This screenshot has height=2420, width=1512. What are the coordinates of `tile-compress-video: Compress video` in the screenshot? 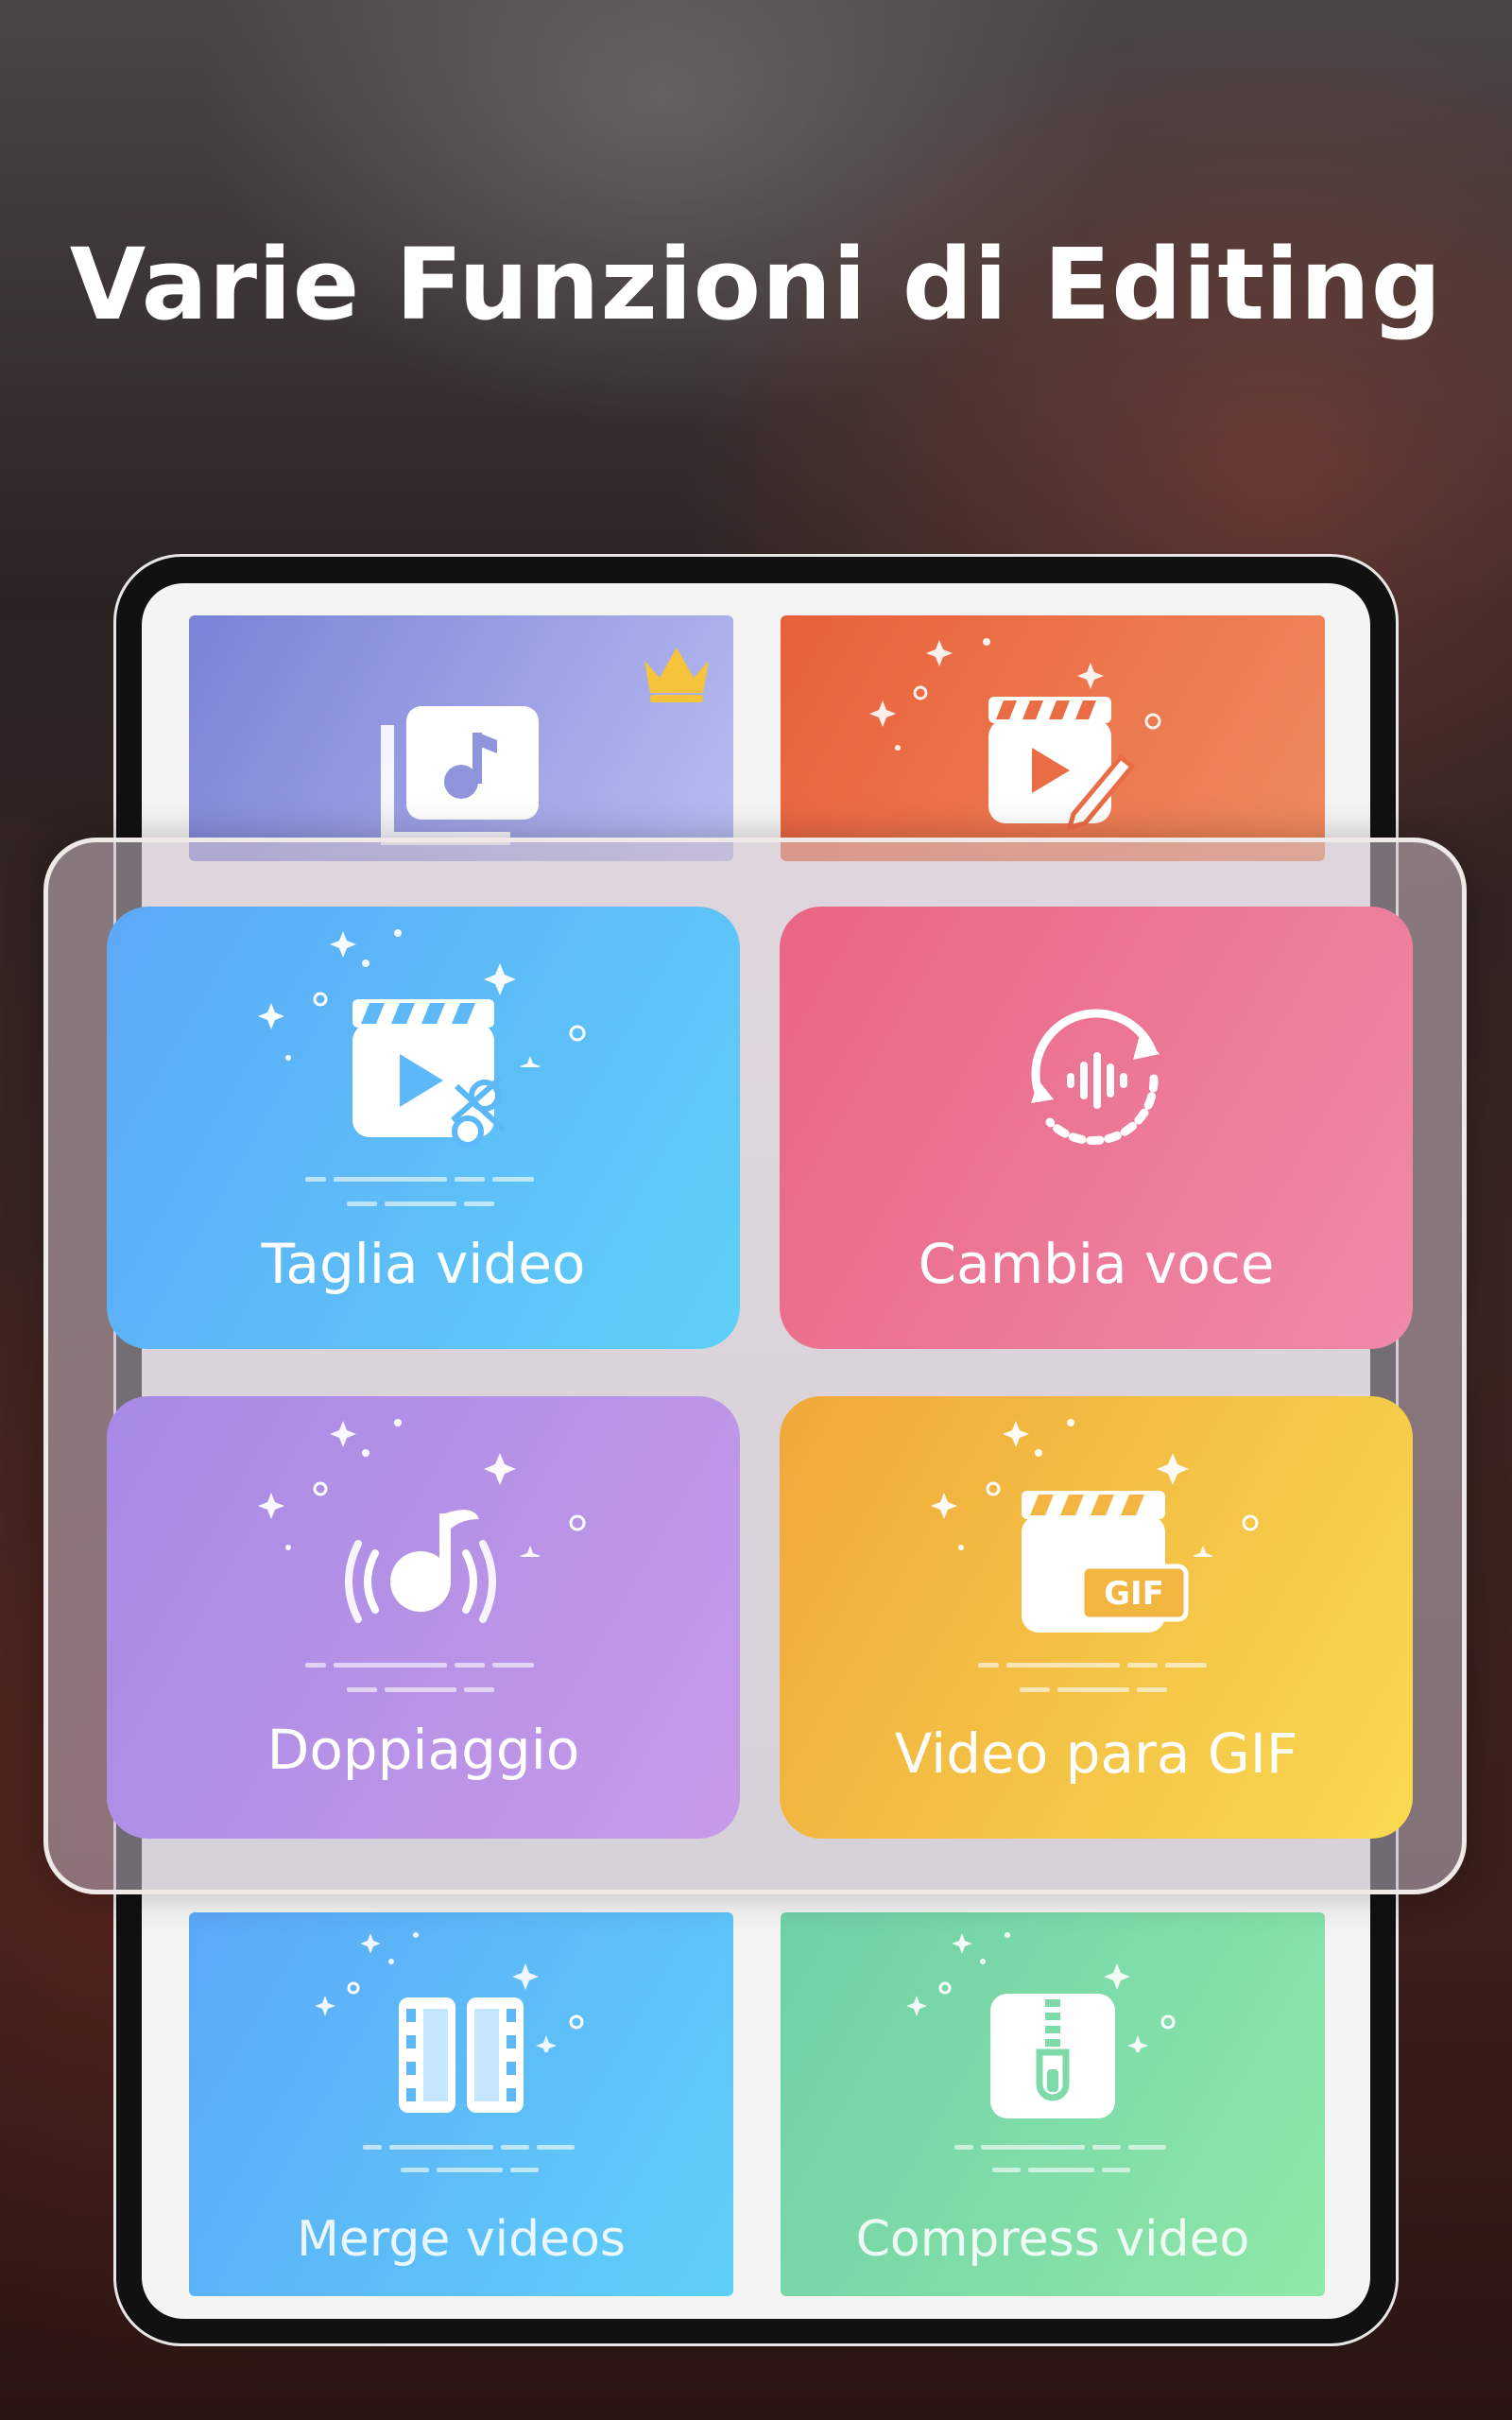 It's located at (1053, 2104).